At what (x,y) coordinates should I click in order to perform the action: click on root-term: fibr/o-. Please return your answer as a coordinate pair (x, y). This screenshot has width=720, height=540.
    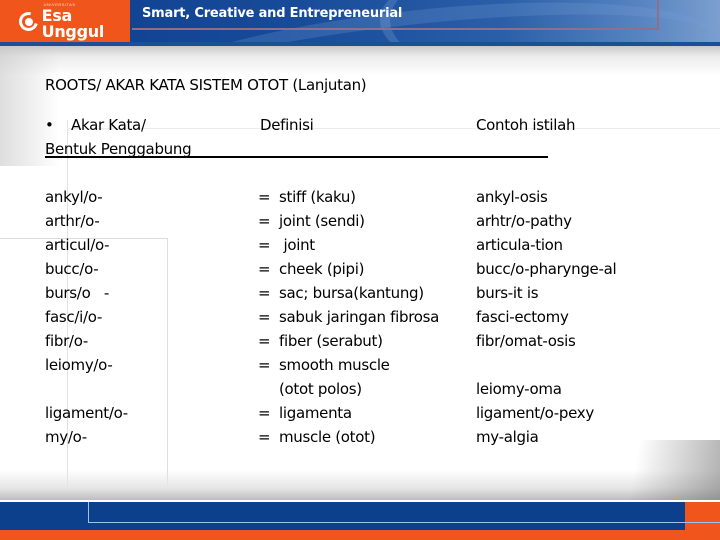
    Looking at the image, I should click on (66, 341).